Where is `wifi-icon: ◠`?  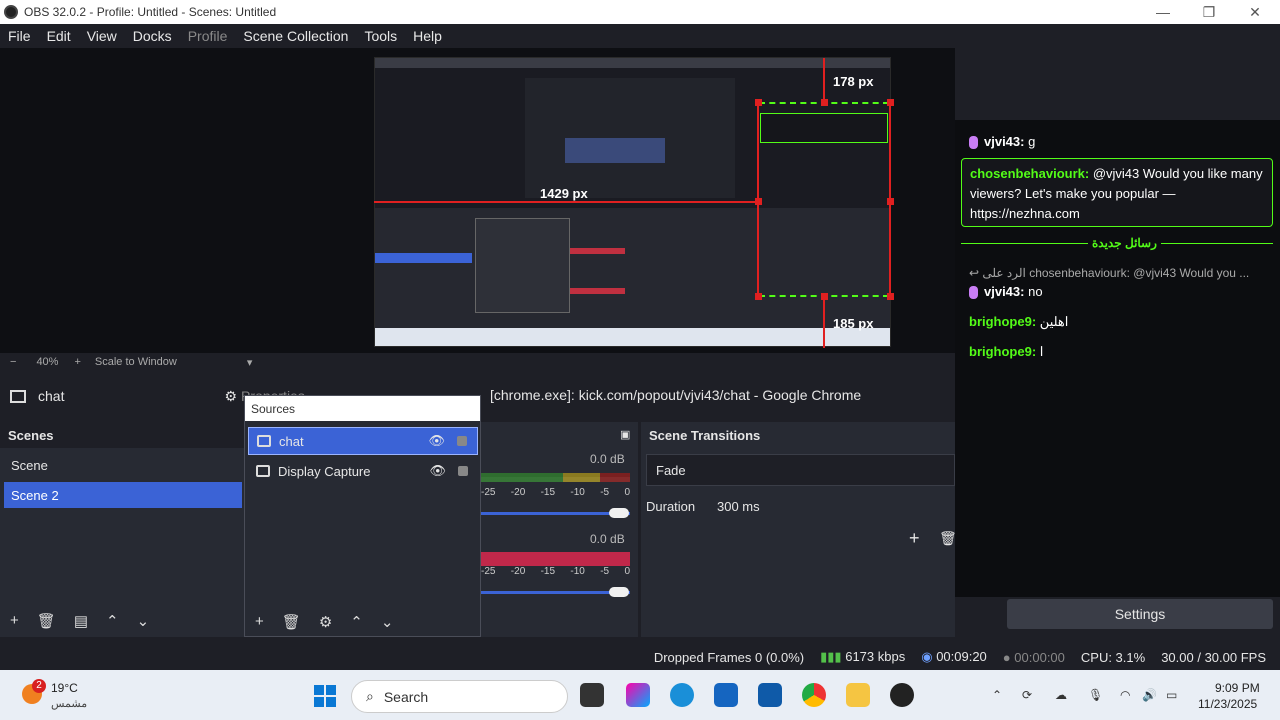 wifi-icon: ◠ is located at coordinates (1125, 695).